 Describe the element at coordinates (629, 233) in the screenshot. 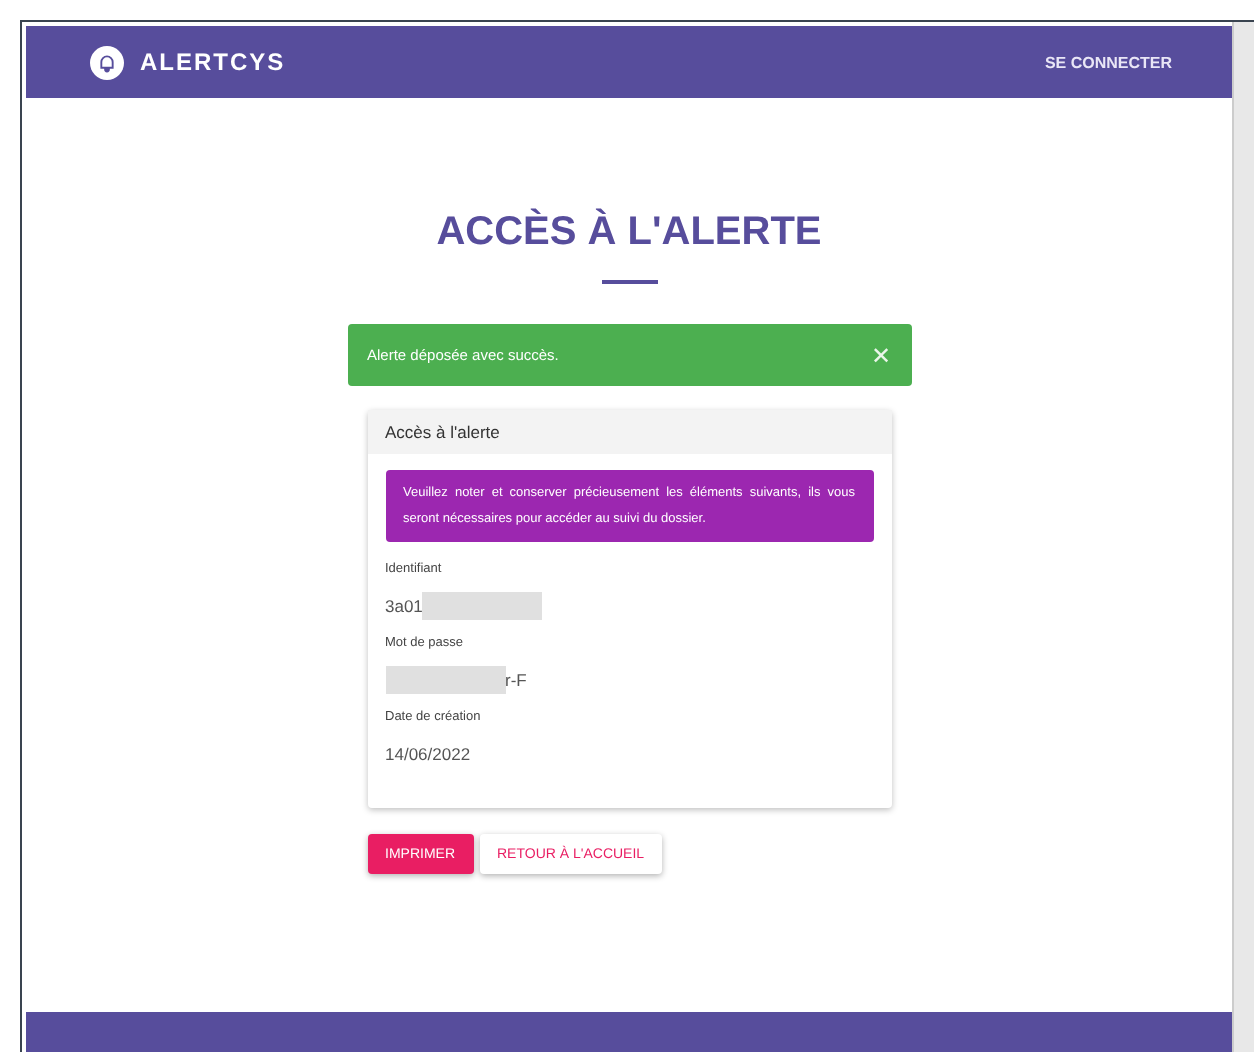

I see `page-title: ACCÈS À L'ALERTE` at that location.